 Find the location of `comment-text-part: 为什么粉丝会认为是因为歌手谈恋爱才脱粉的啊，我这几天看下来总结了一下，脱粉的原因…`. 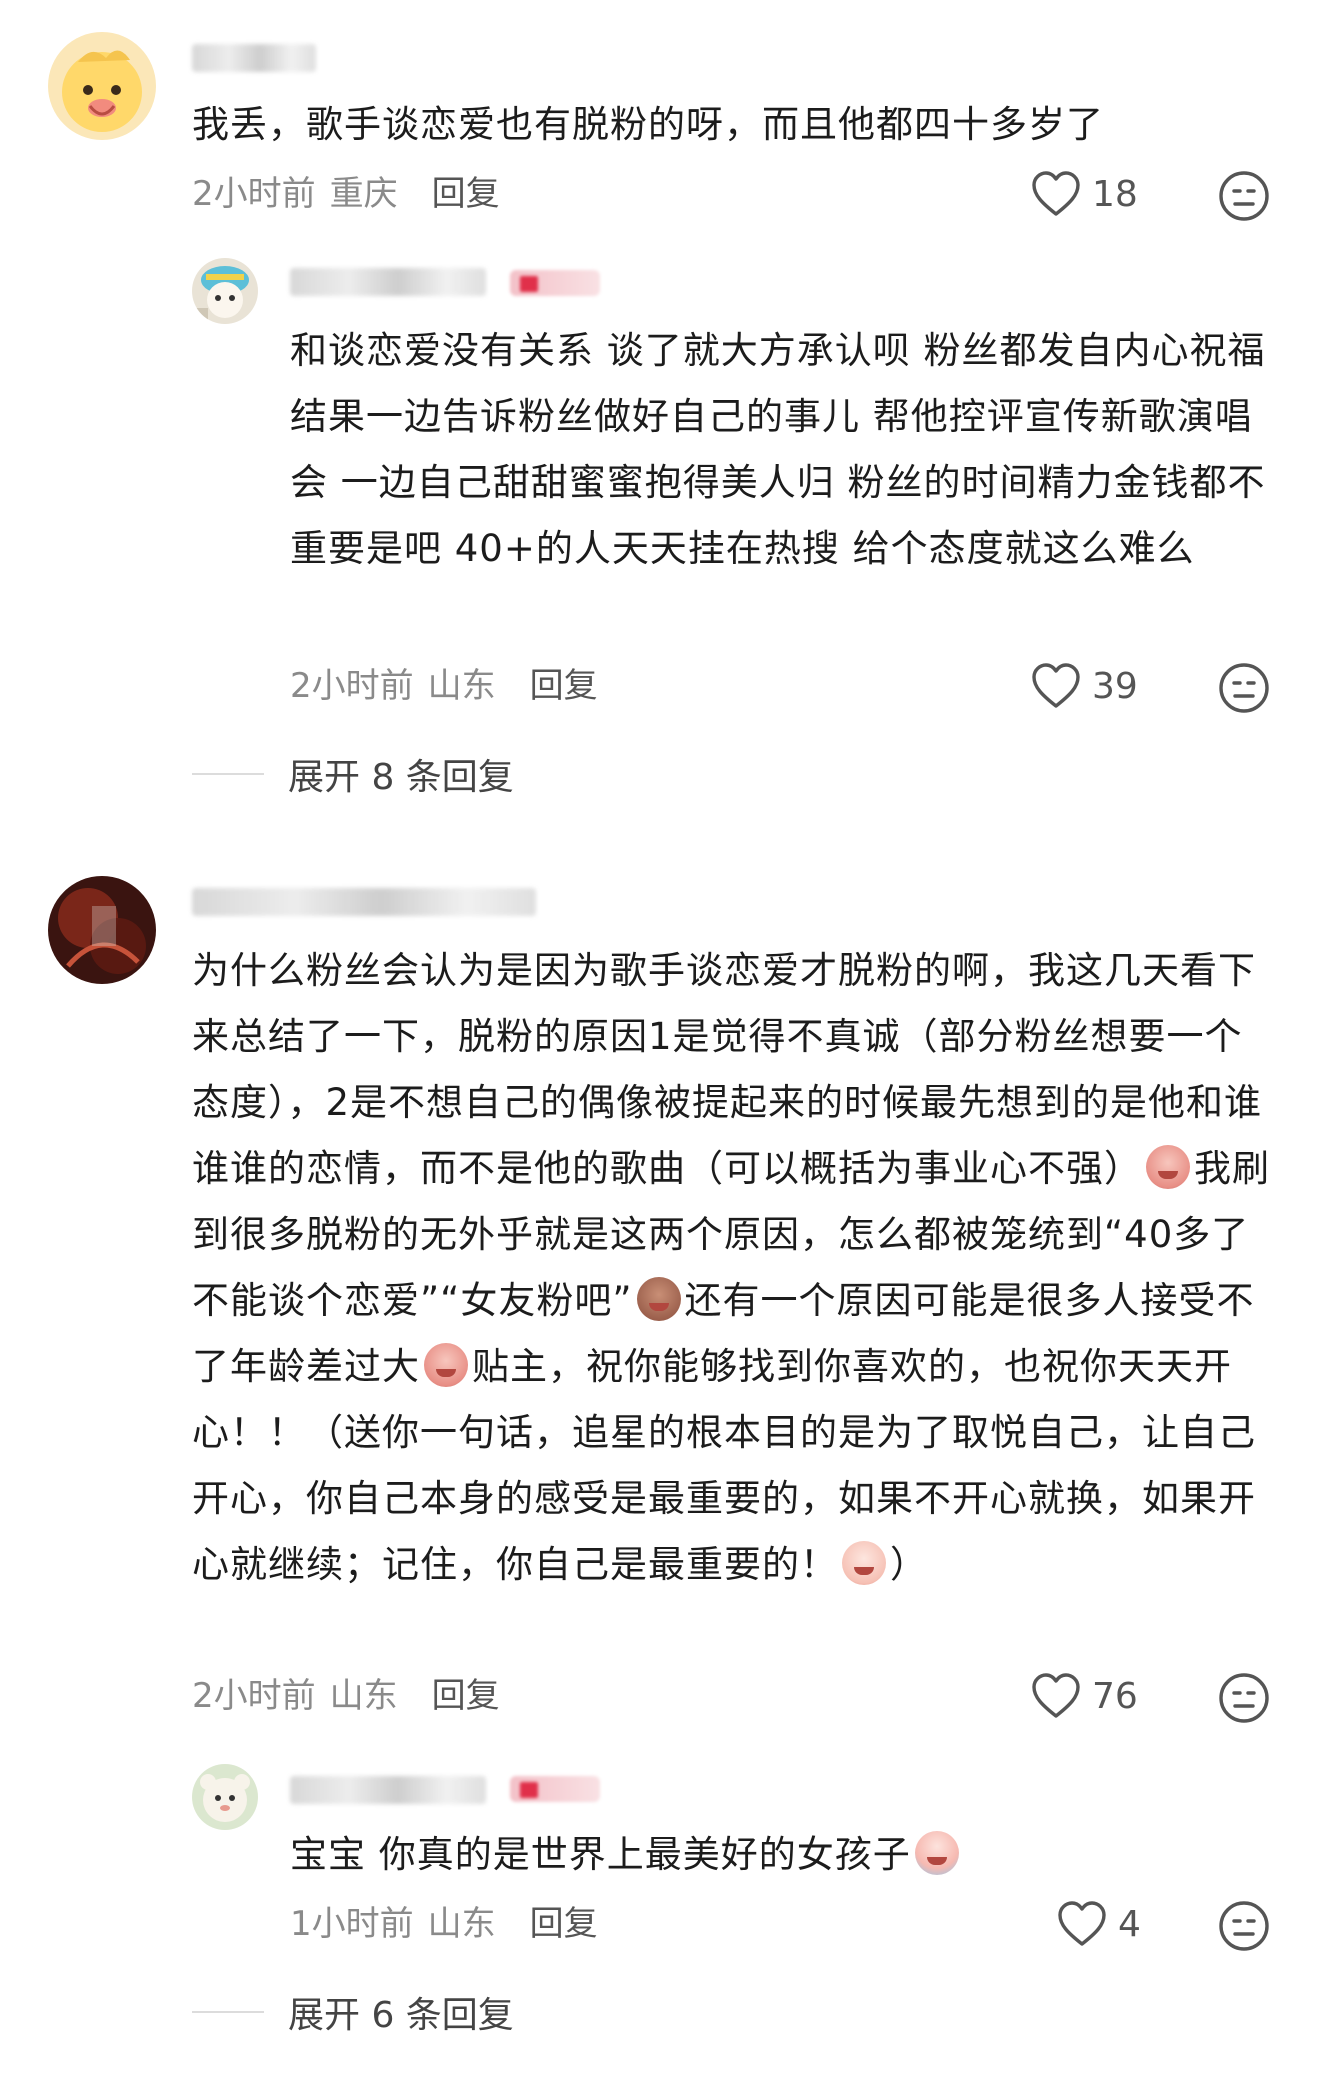

comment-text-part: 为什么粉丝会认为是因为歌手谈恋爱才脱粉的啊，我这几天看下来总结了一下，脱粉的原因… is located at coordinates (727, 1069).